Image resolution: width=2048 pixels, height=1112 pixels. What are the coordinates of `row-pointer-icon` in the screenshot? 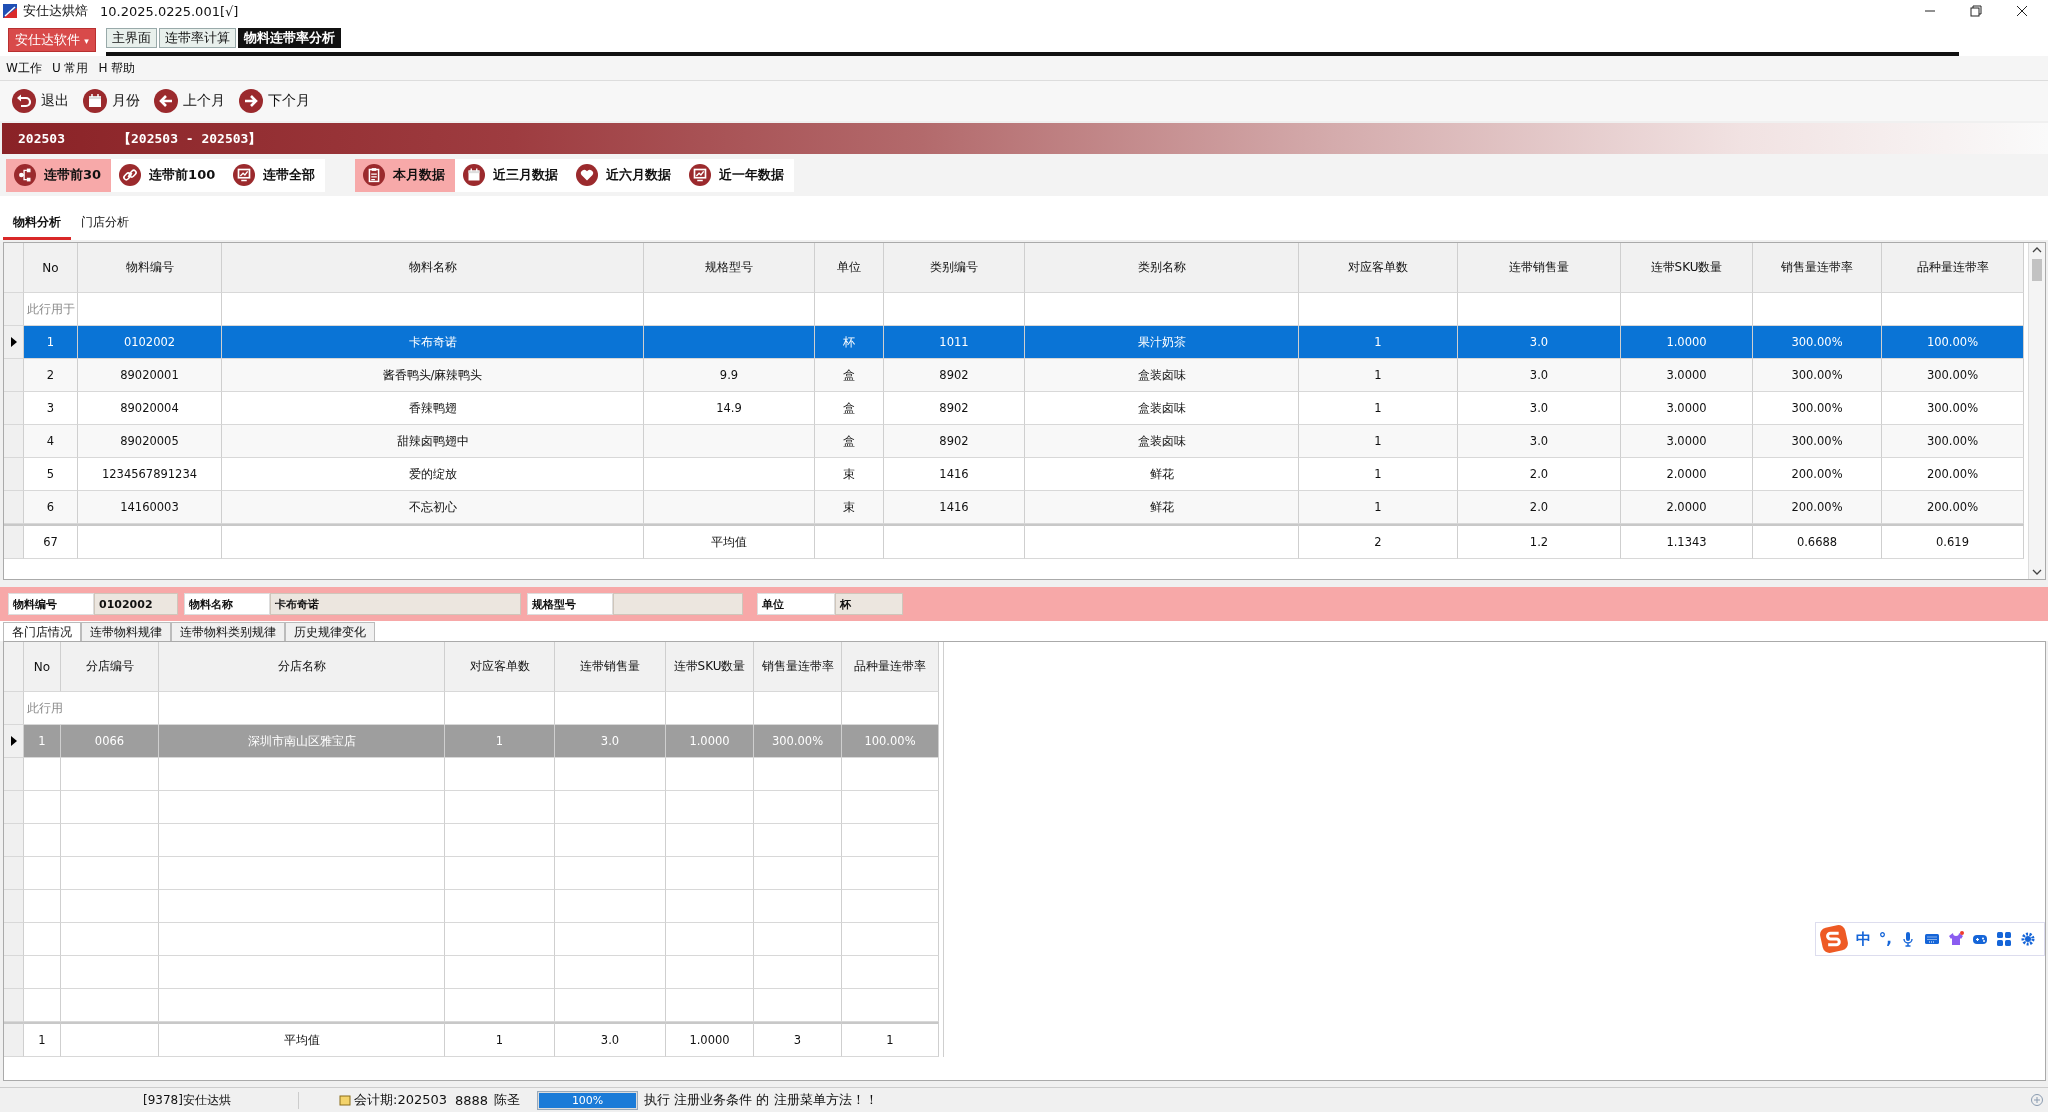 It's located at (13, 342).